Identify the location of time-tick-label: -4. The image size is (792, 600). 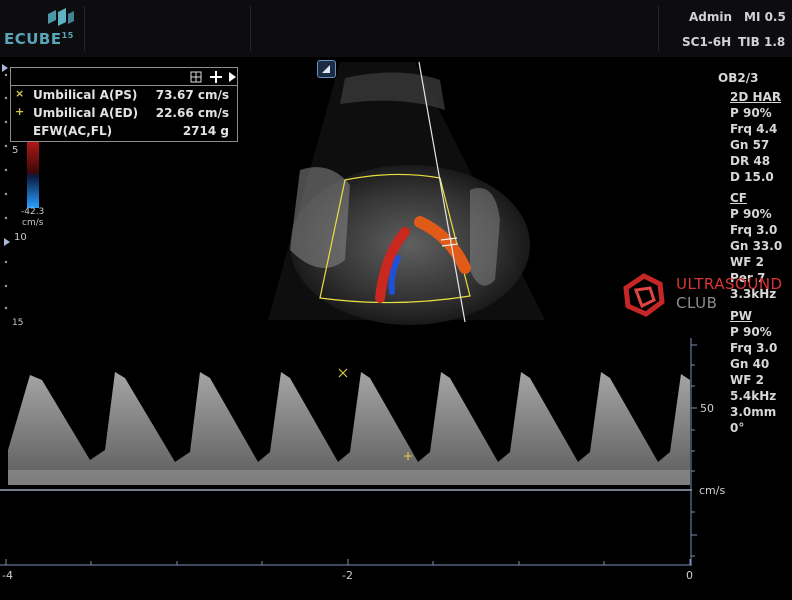
(7, 575).